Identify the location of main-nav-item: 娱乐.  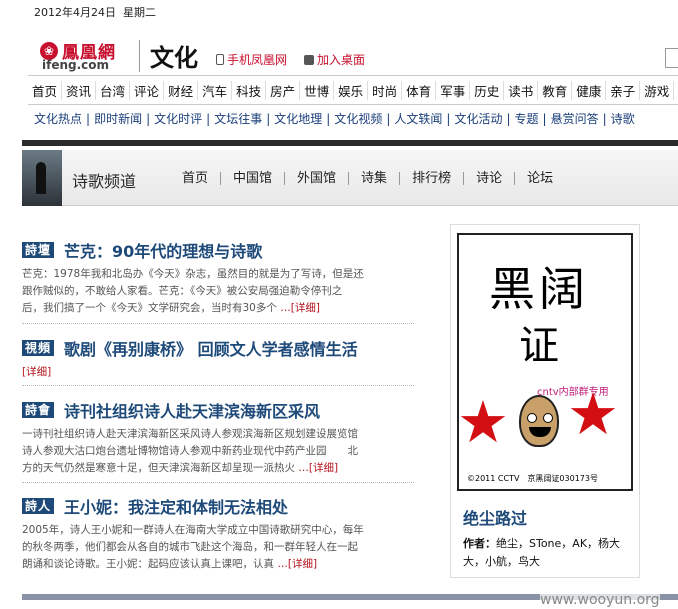
(351, 90).